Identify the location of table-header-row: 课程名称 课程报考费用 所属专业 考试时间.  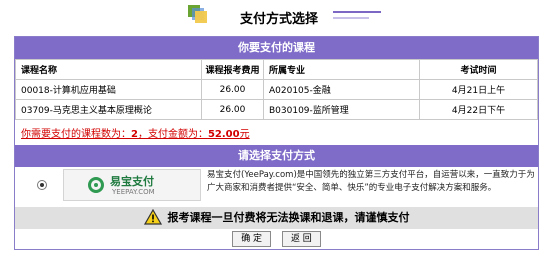
(276, 69).